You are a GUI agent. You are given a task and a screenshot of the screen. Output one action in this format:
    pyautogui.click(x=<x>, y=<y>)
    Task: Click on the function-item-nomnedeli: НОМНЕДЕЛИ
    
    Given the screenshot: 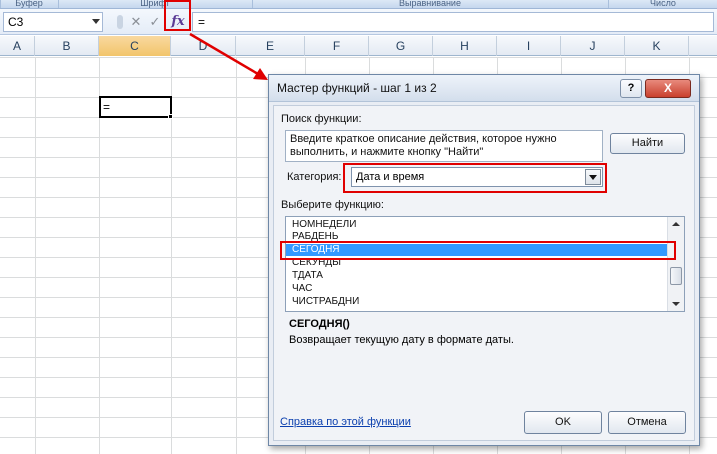 What is the action you would take?
    pyautogui.click(x=476, y=225)
    